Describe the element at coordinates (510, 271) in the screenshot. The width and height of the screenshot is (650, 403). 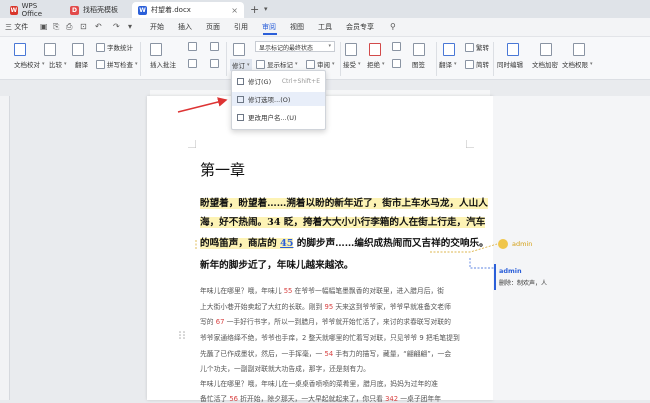
I see `revision-author: admin` at that location.